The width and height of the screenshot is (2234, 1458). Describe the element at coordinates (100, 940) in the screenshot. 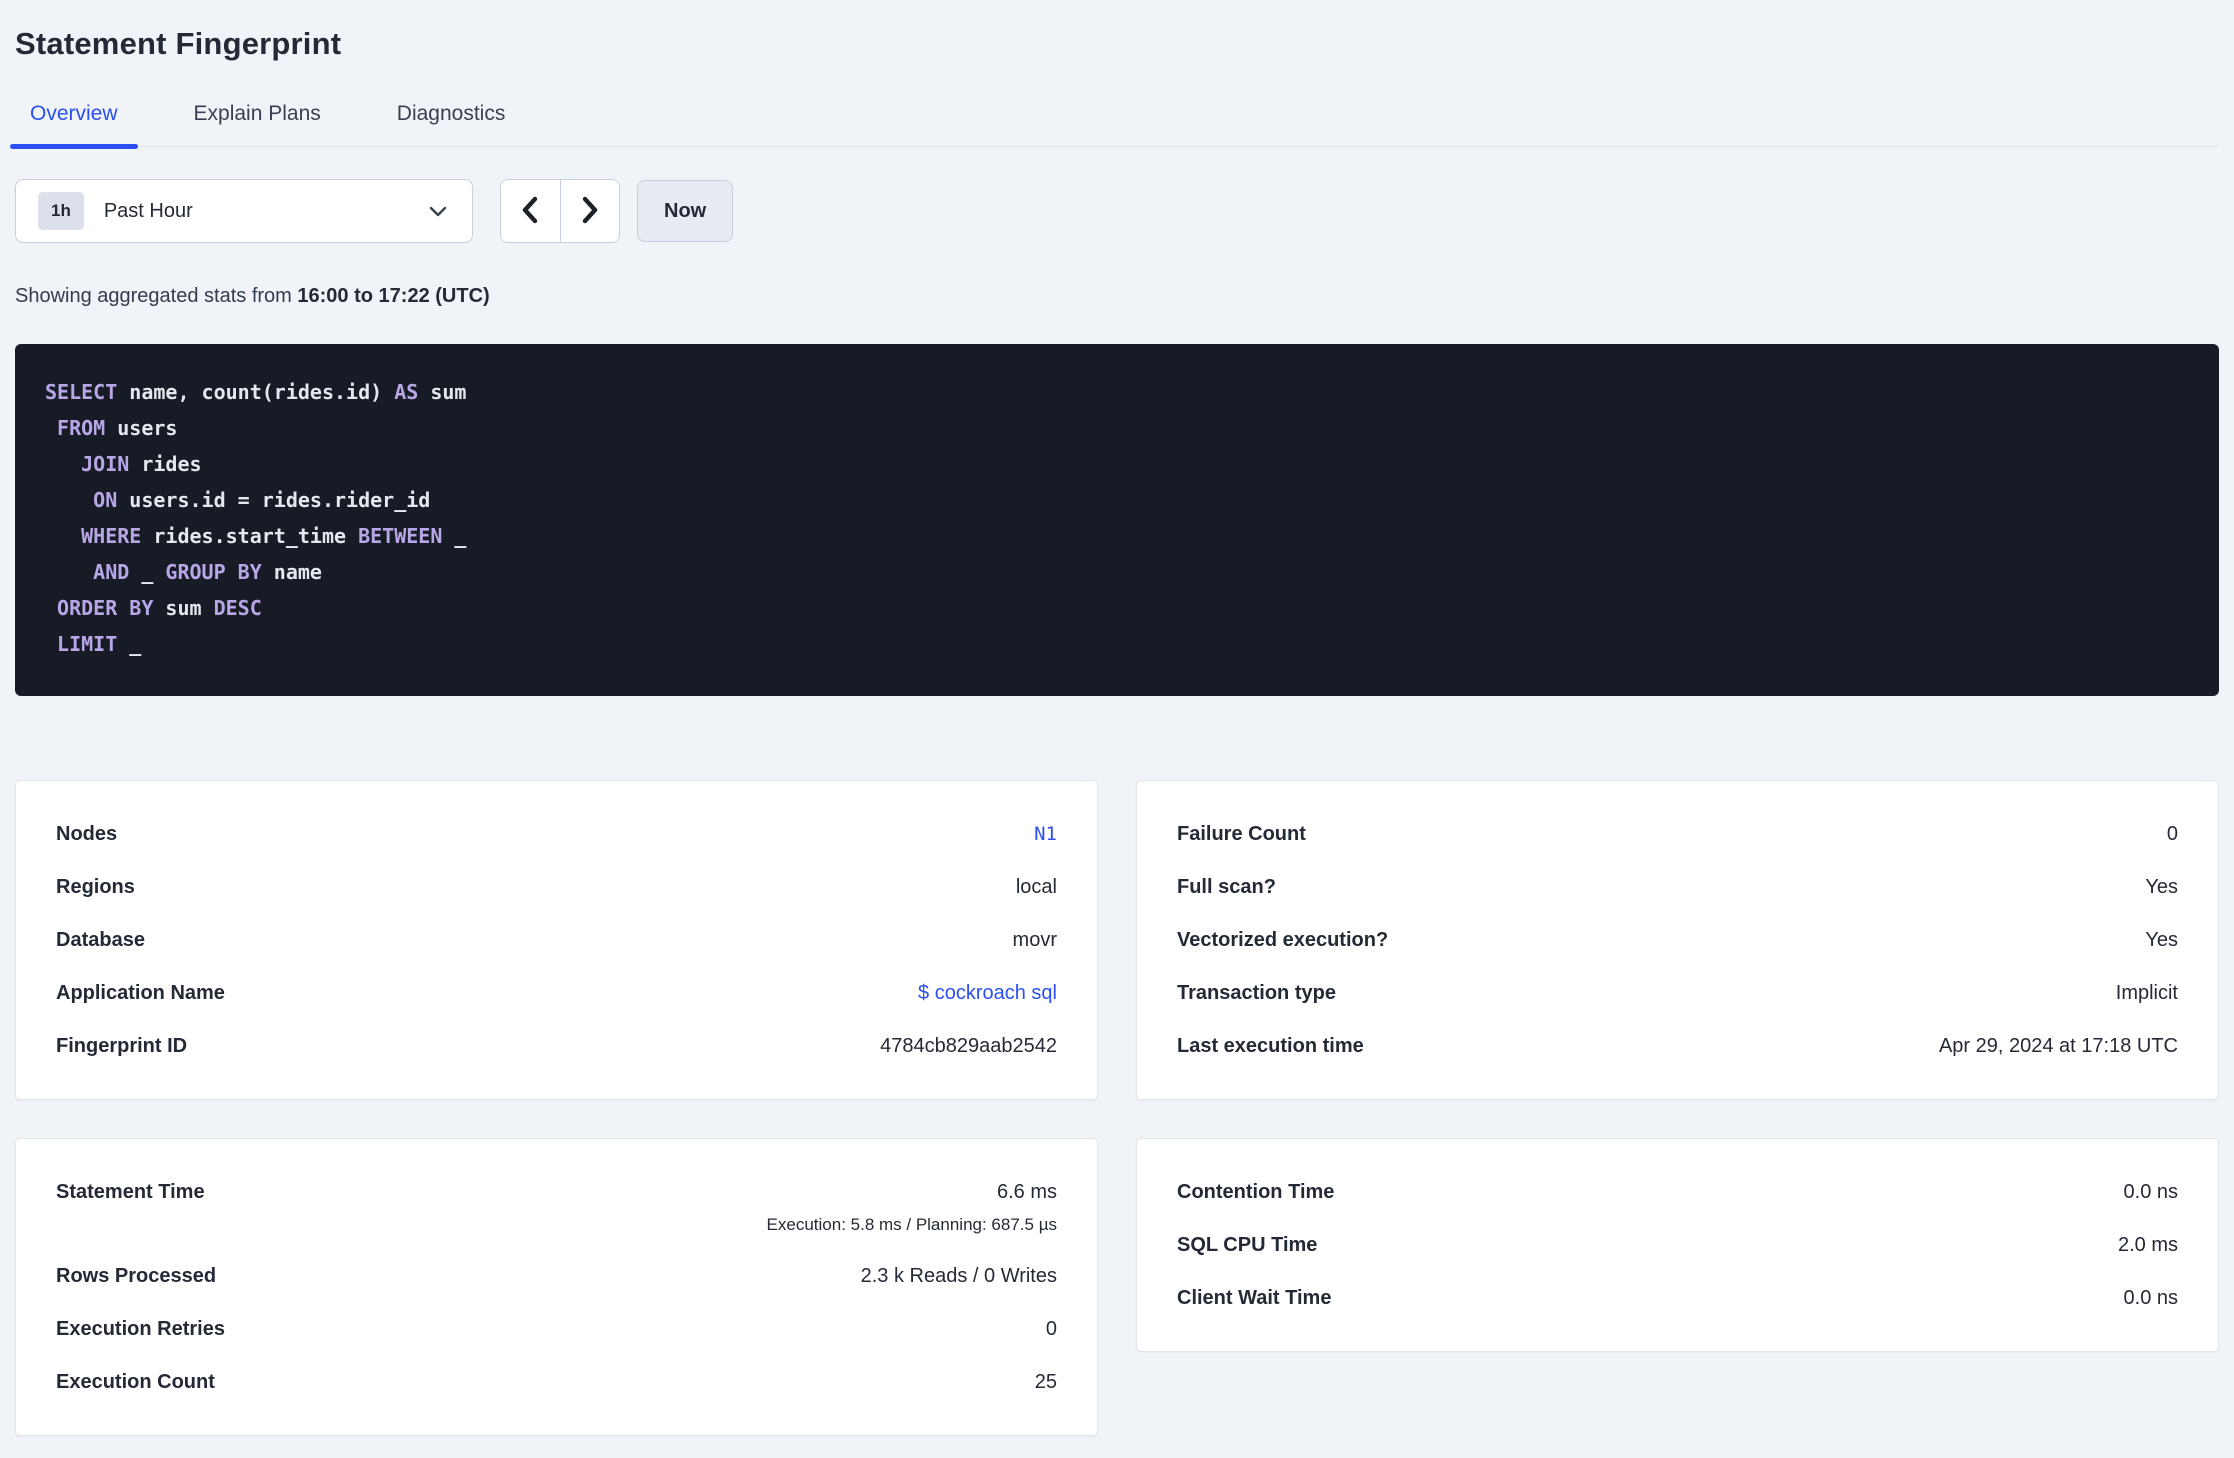

I see `stat-label-database: Database` at that location.